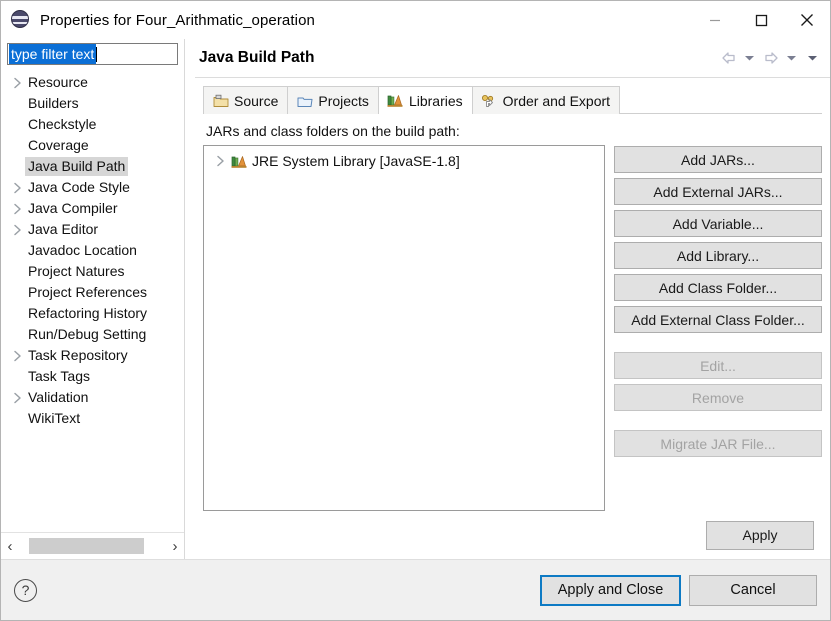 This screenshot has width=831, height=621. Describe the element at coordinates (92, 250) in the screenshot. I see `sidebar-item-javadoc-location: Javadoc Location` at that location.